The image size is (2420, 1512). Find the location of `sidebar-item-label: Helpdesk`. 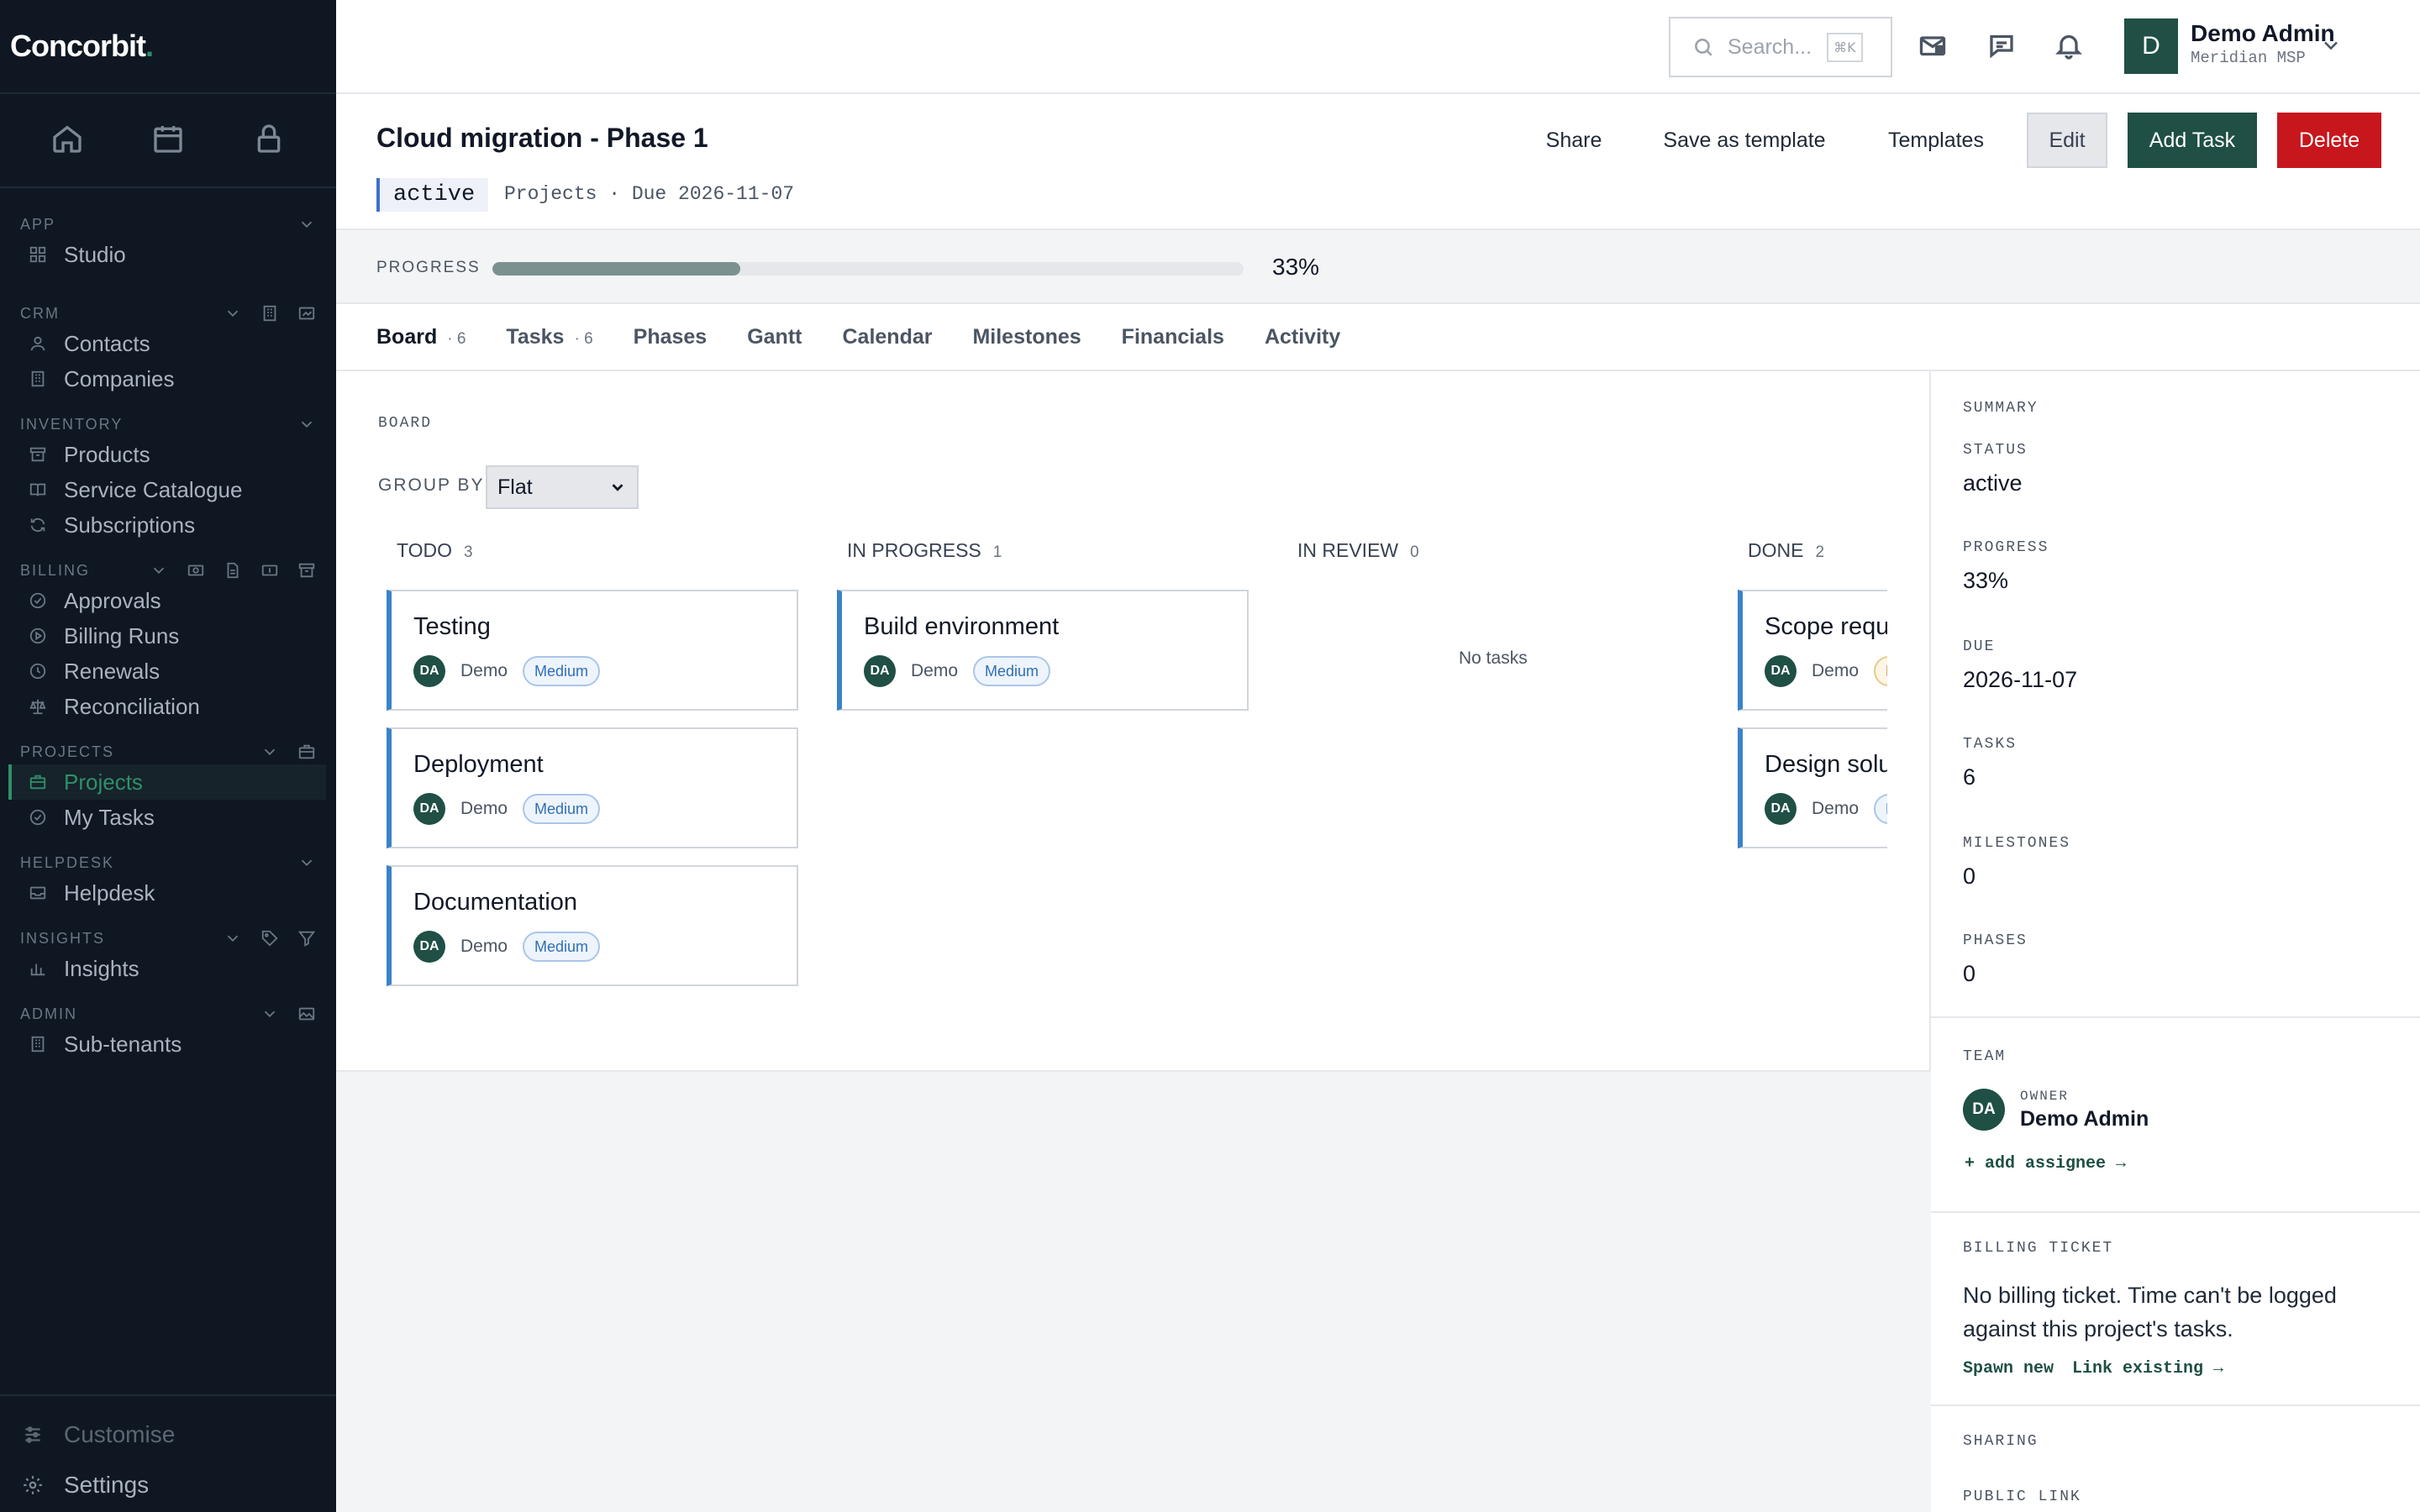

sidebar-item-label: Helpdesk is located at coordinates (109, 892).